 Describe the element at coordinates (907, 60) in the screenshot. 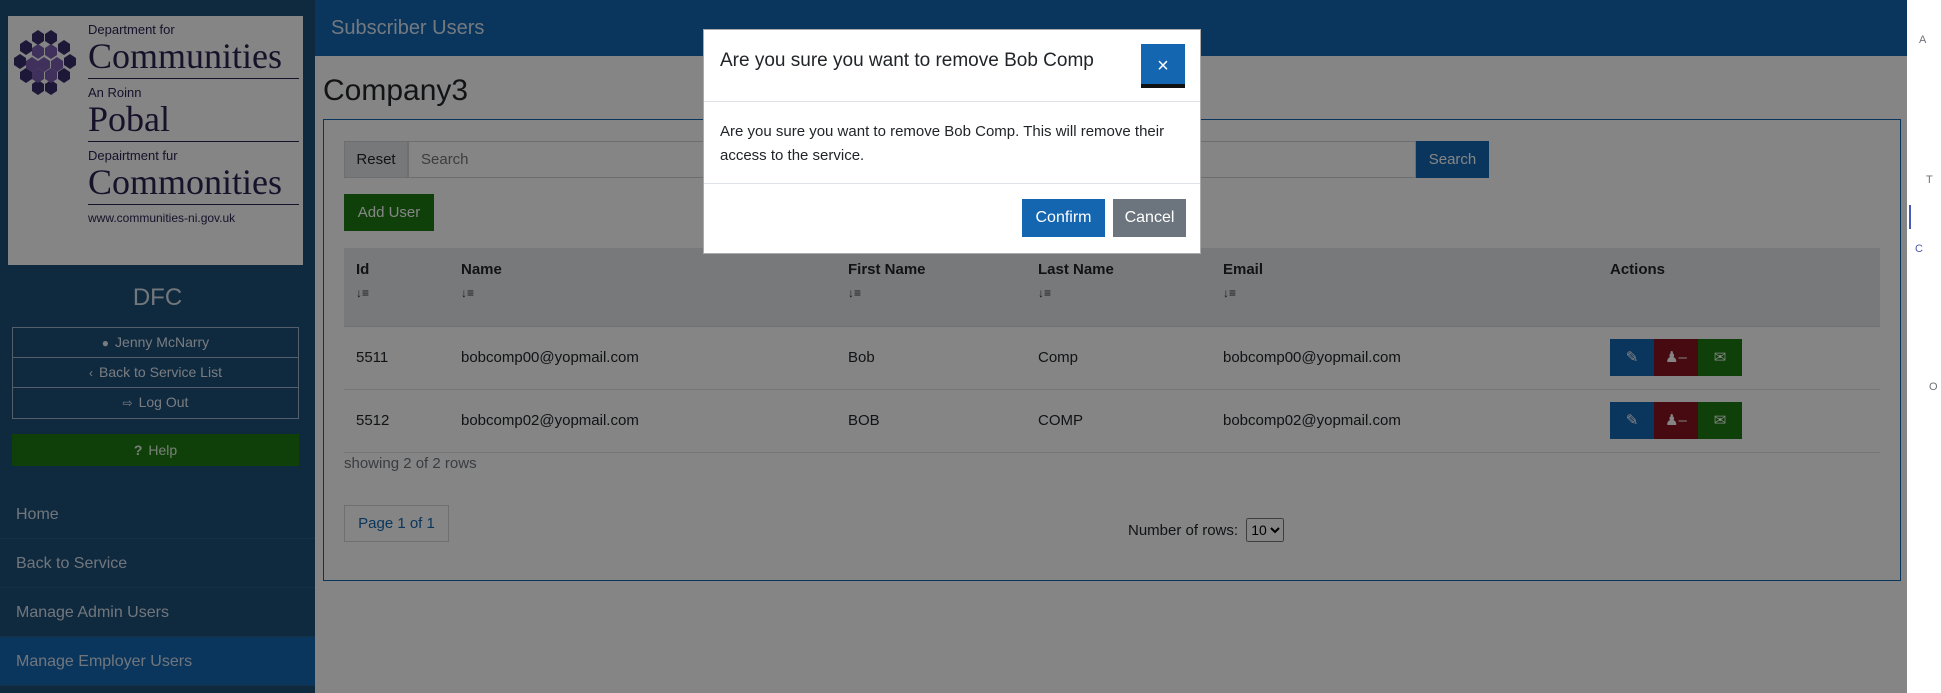

I see `dialog-title: Are you sure you want to remove Bob Comp` at that location.